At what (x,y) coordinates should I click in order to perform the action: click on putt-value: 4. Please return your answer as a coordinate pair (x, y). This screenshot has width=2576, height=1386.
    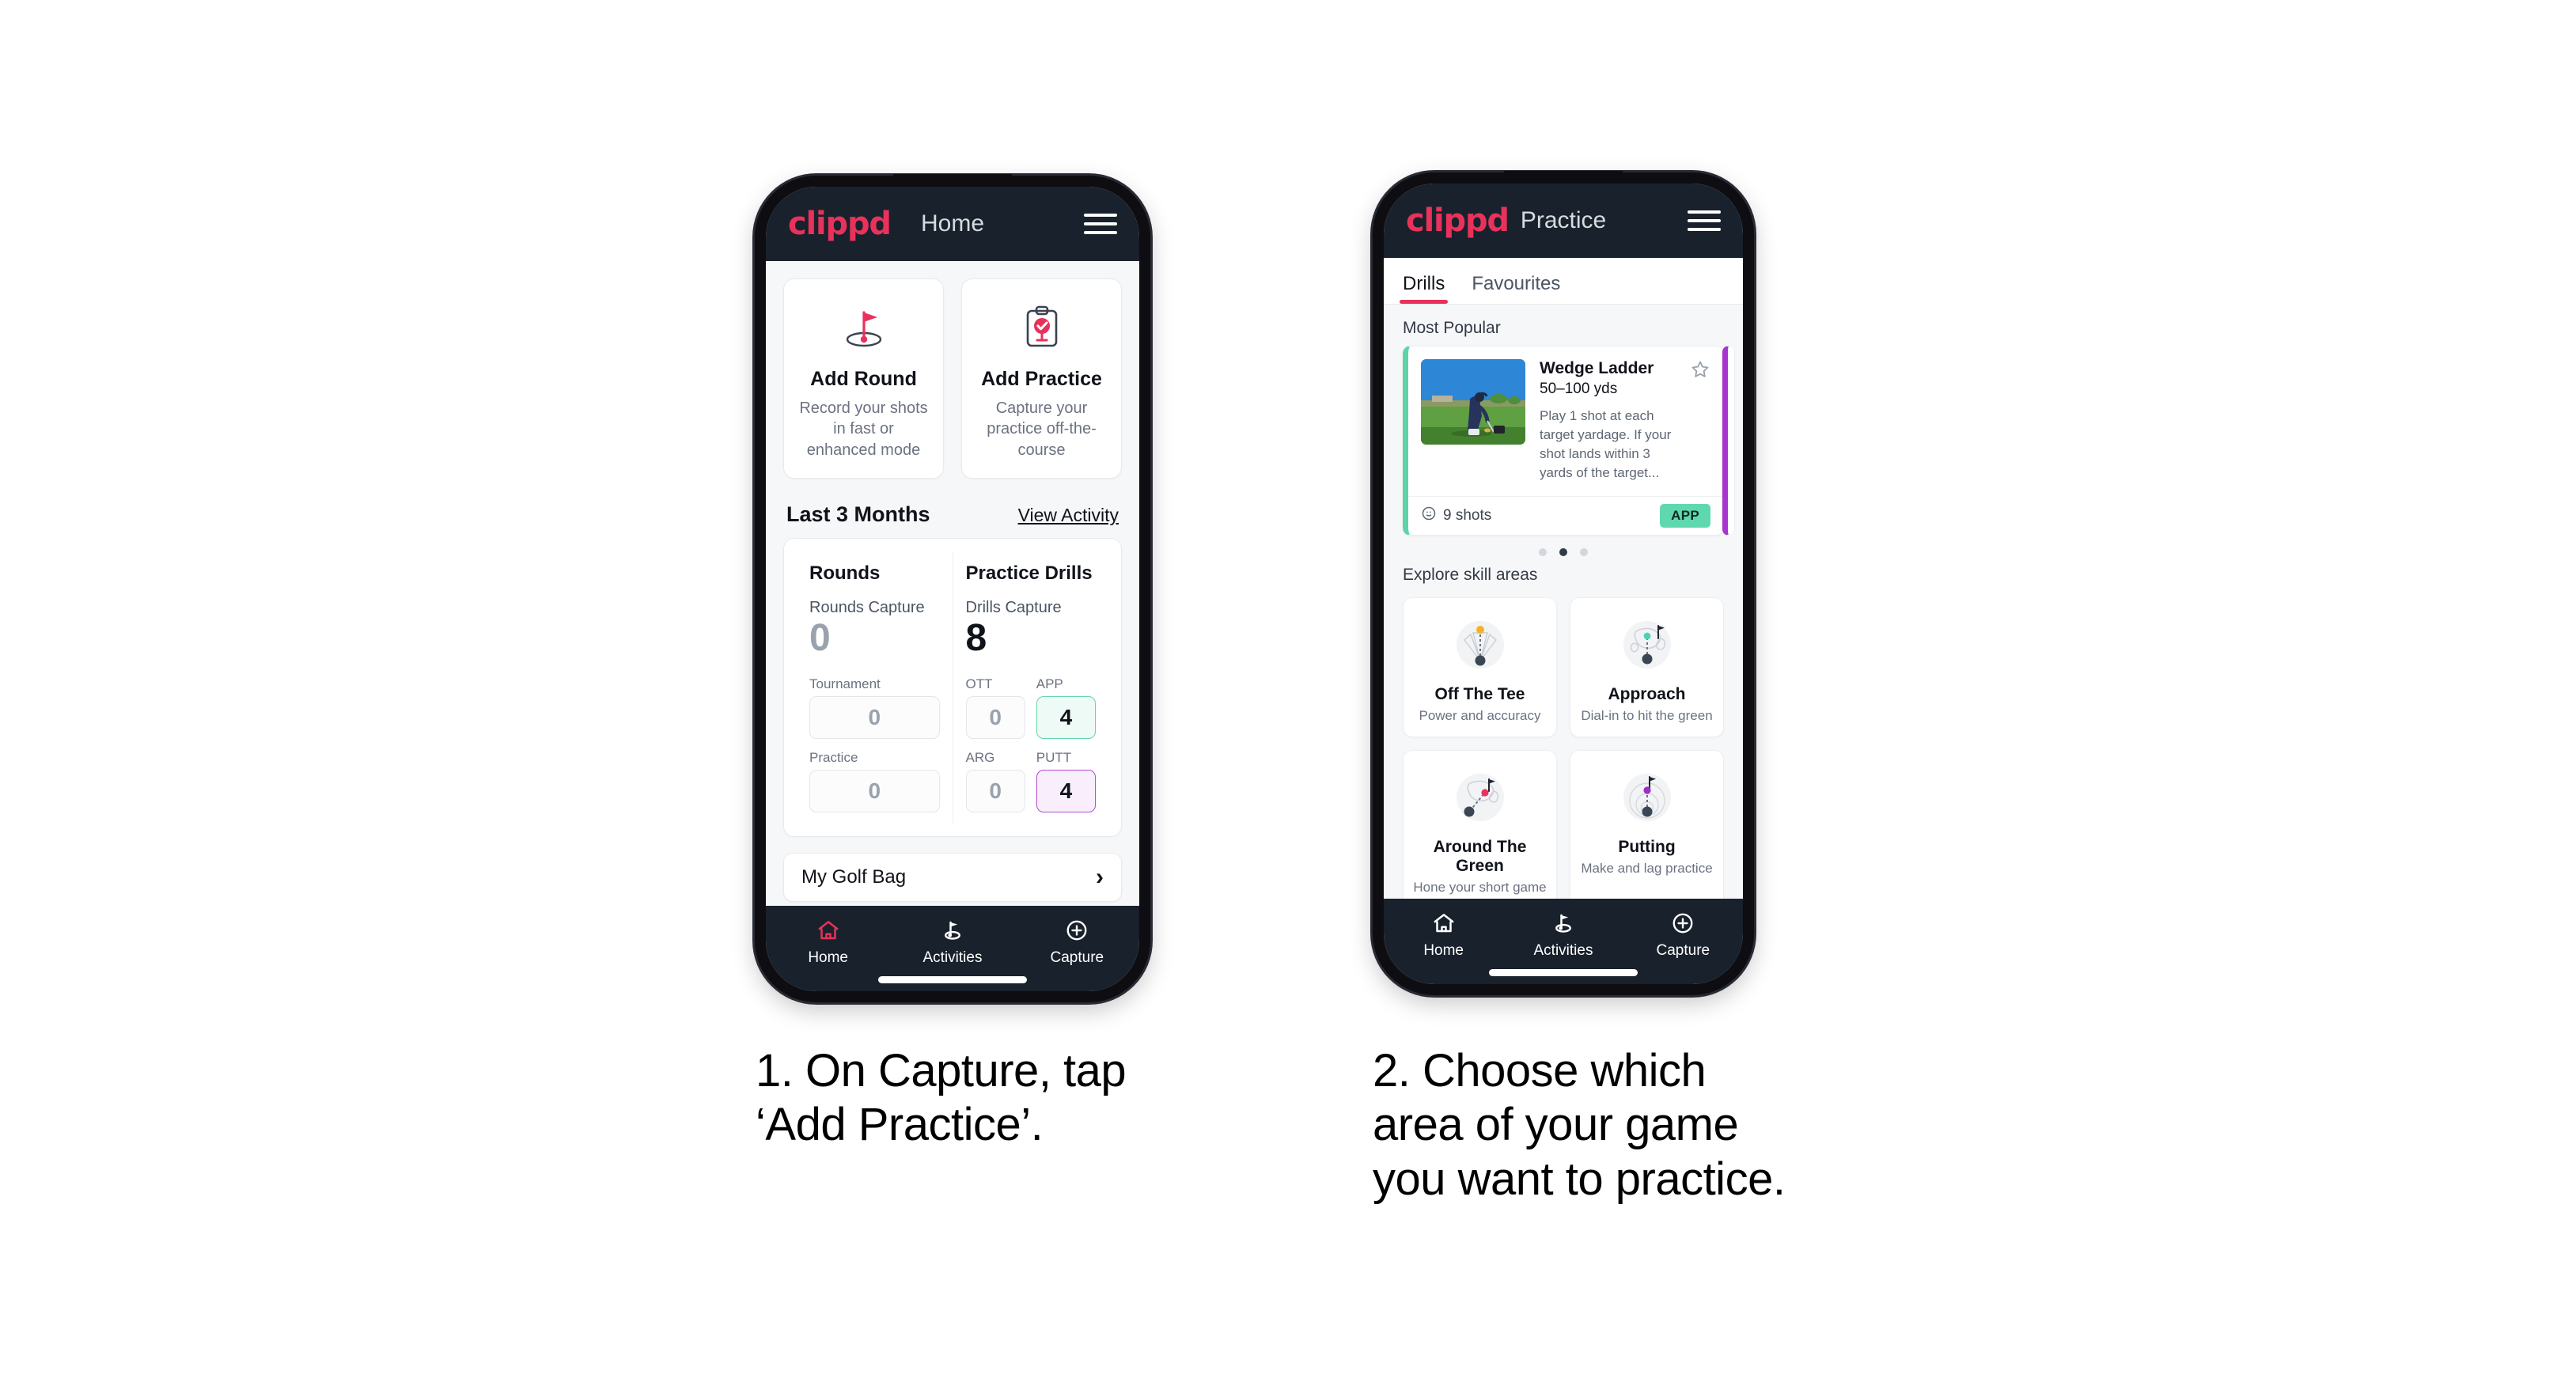
    Looking at the image, I should click on (1066, 792).